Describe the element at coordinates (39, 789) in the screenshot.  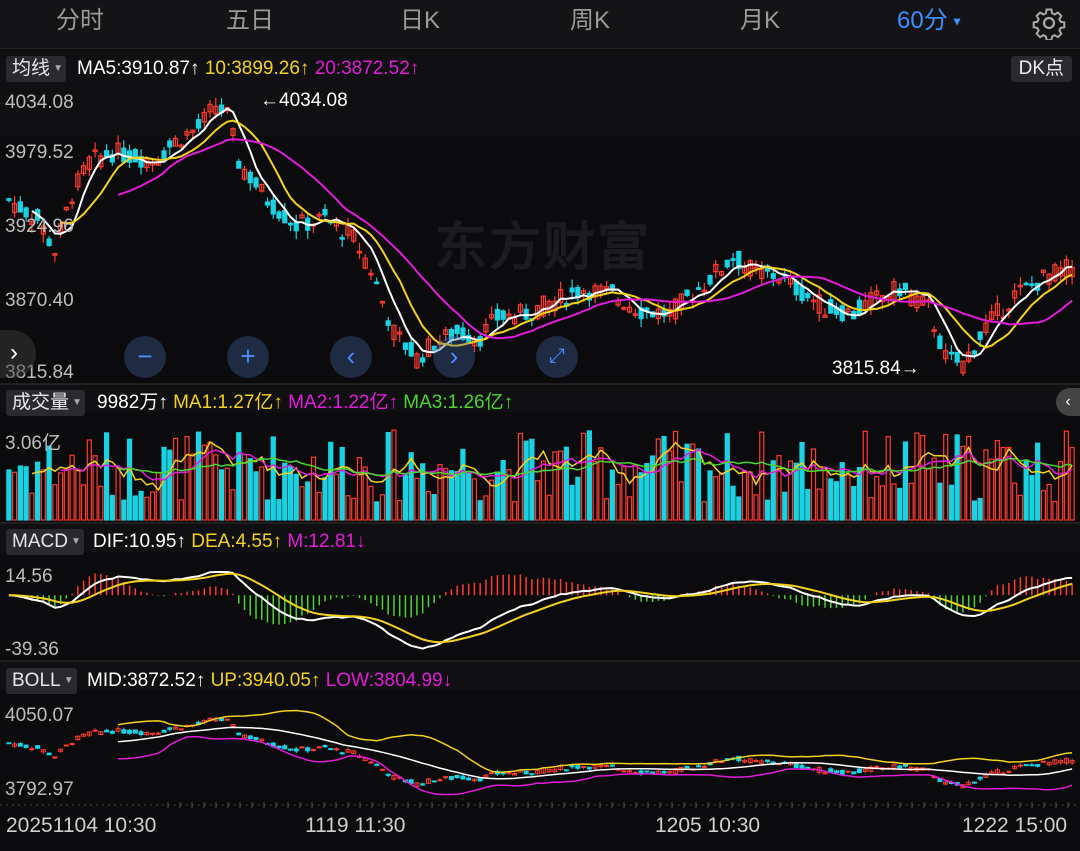
I see `boll-y-bottom: 3792.97` at that location.